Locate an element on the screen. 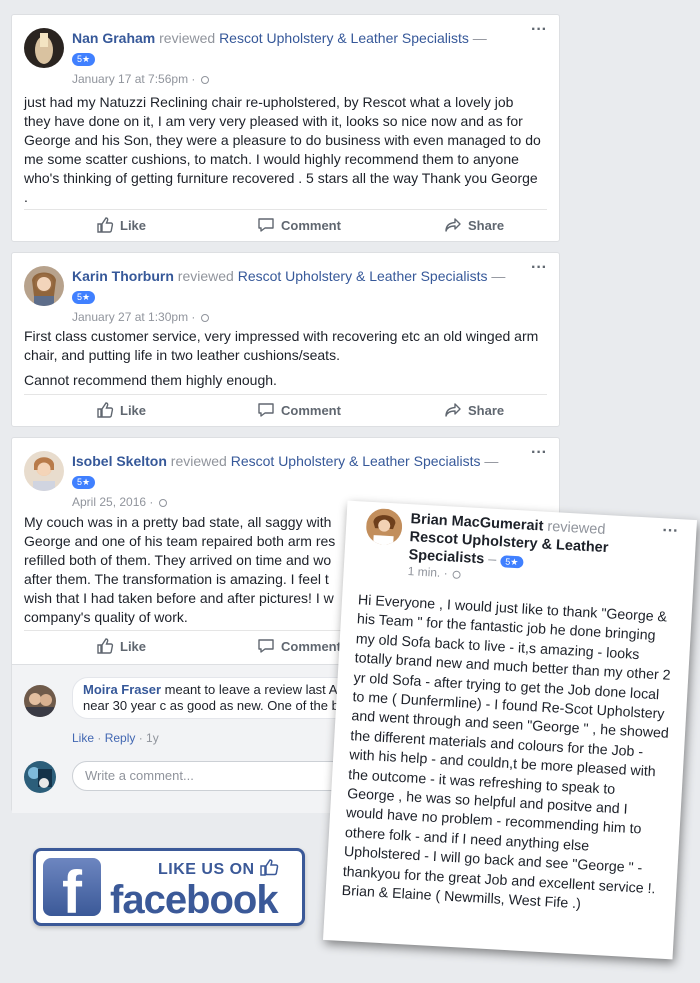  reviewer-name: Isobel Skelton is located at coordinates (119, 461).